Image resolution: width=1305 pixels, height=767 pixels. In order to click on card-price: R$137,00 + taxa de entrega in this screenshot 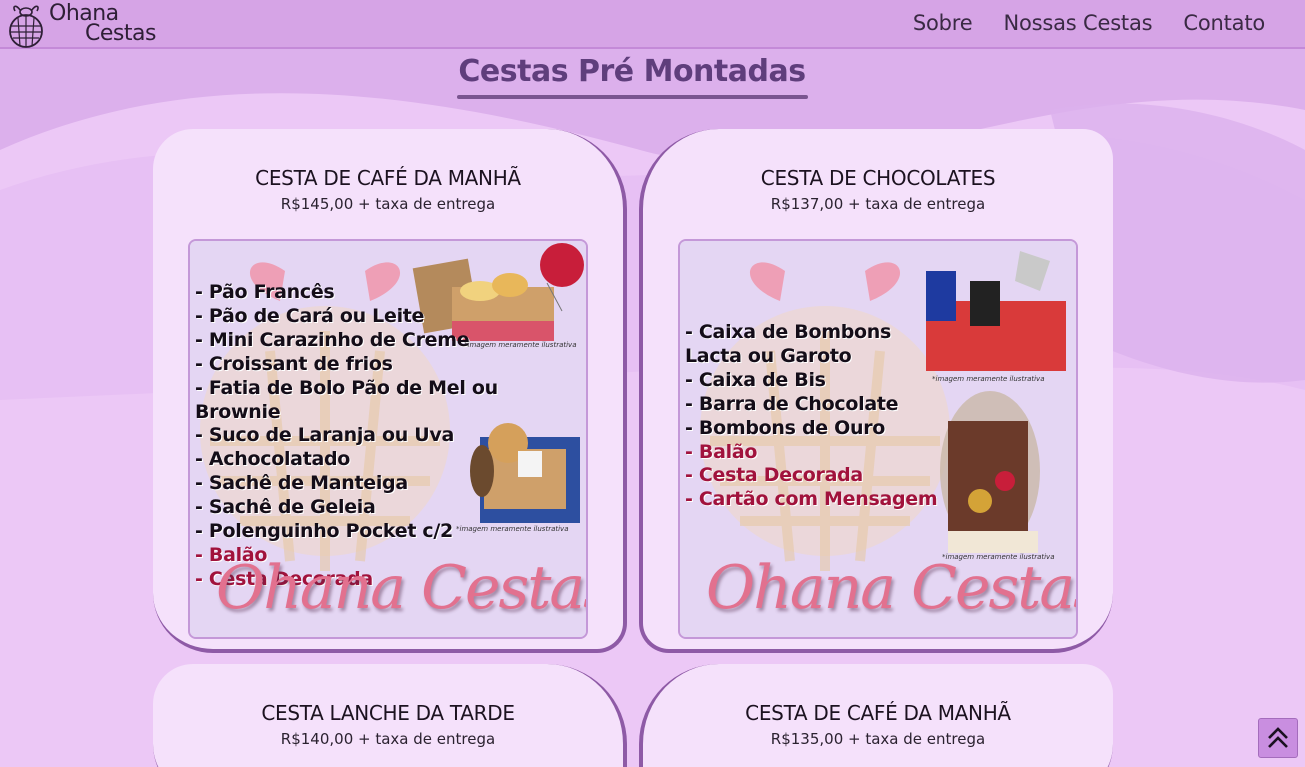, I will do `click(878, 204)`.